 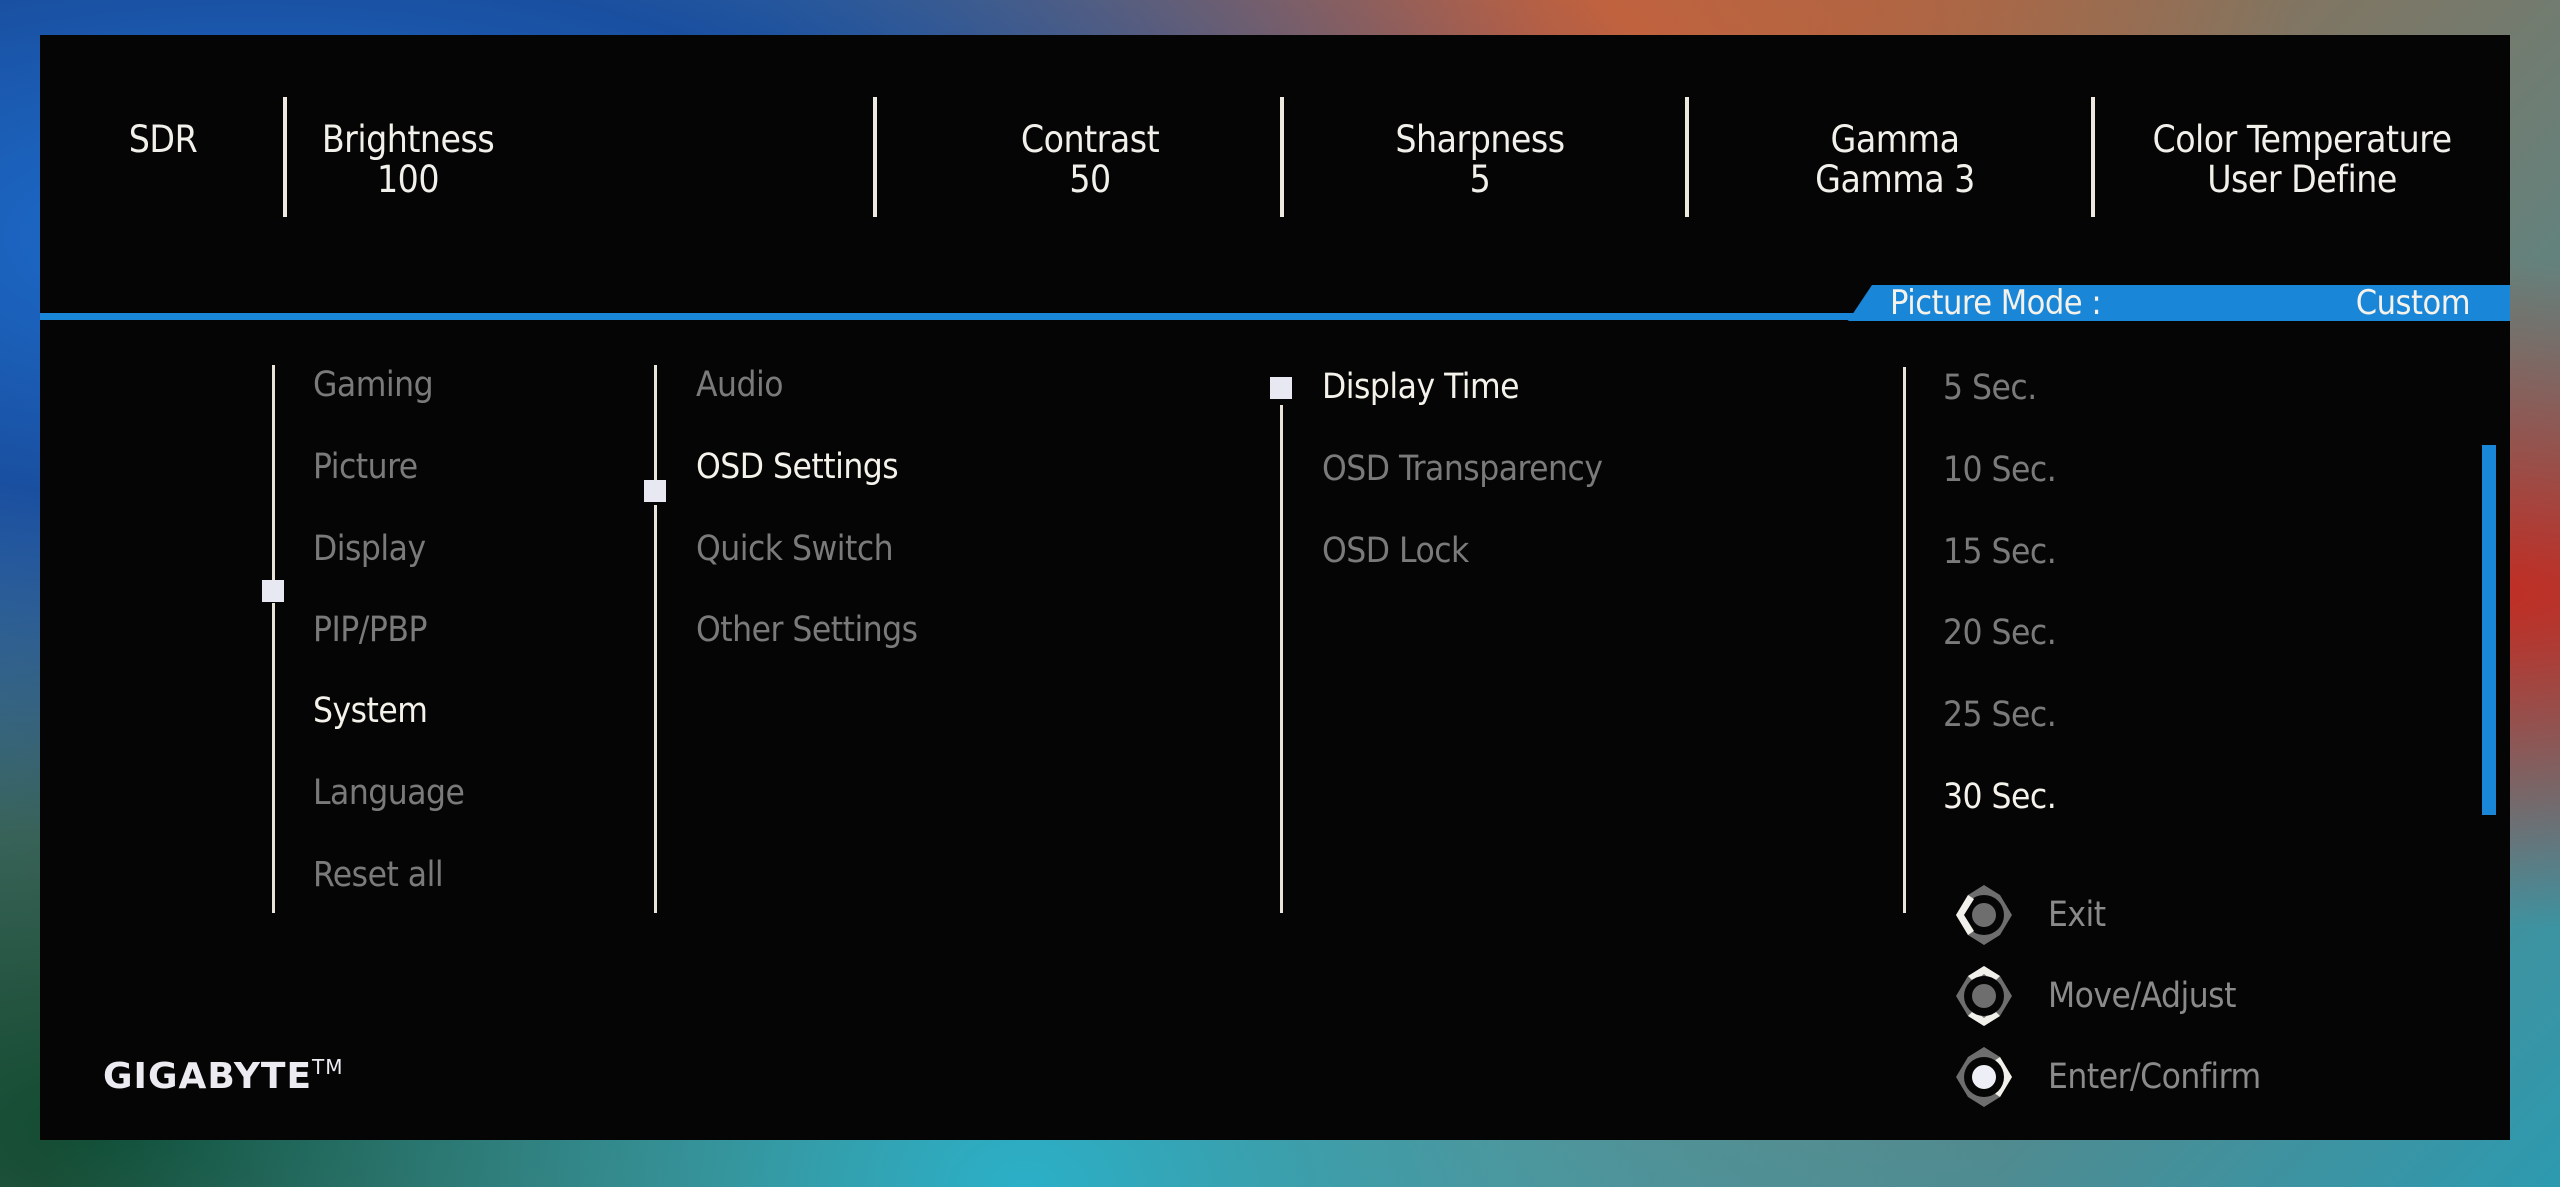 I want to click on hint-move-adjust: Move/Adjust, so click(x=2093, y=996).